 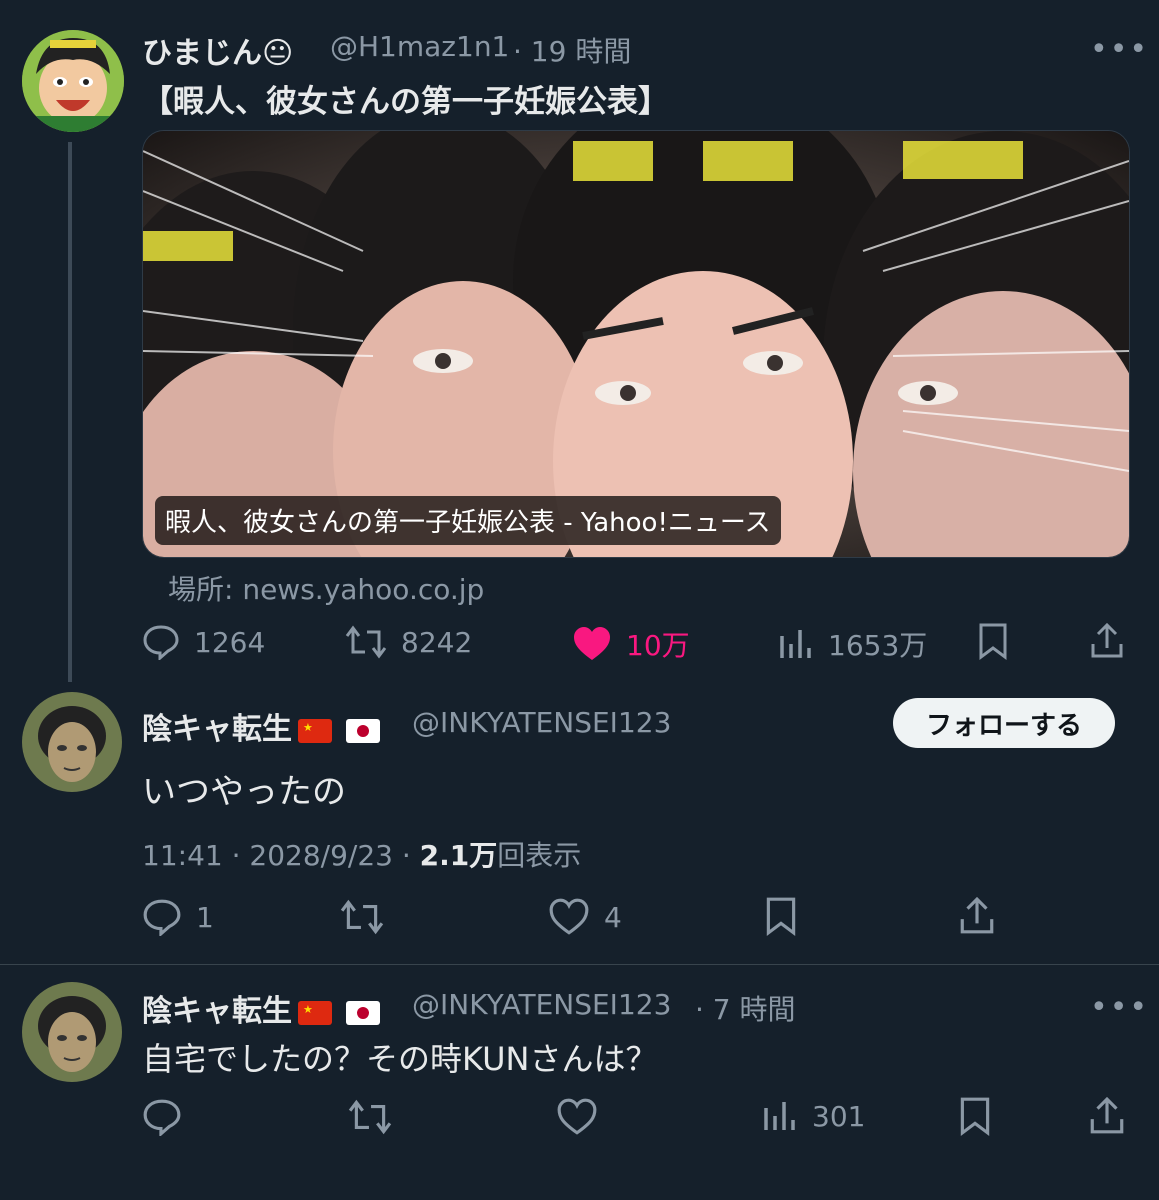 I want to click on reply-count: 1, so click(x=205, y=917).